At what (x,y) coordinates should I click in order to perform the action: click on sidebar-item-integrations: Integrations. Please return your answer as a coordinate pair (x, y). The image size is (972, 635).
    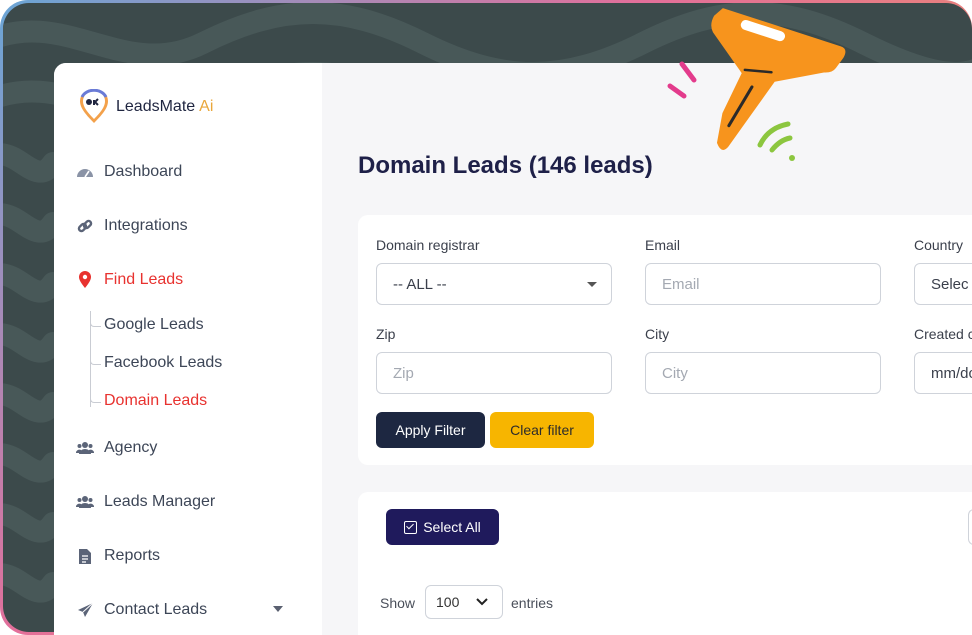
    Looking at the image, I should click on (132, 226).